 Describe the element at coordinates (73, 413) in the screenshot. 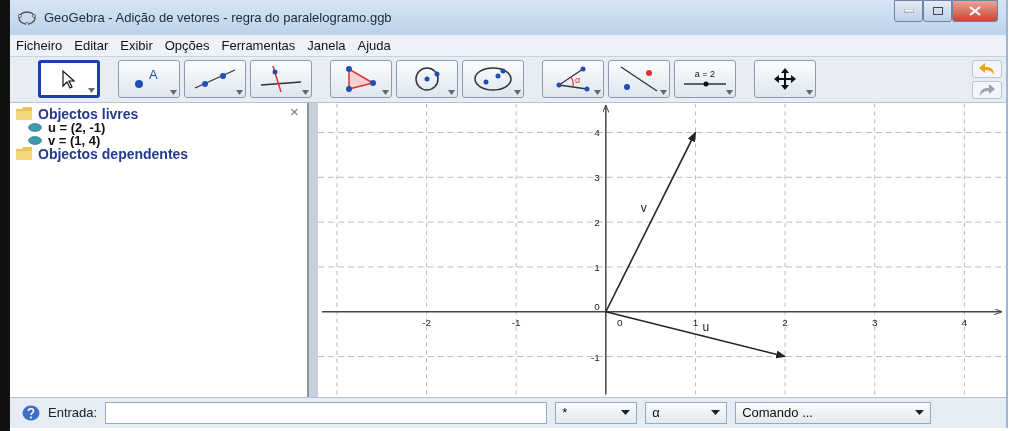

I see `input-label: Entrada:` at that location.